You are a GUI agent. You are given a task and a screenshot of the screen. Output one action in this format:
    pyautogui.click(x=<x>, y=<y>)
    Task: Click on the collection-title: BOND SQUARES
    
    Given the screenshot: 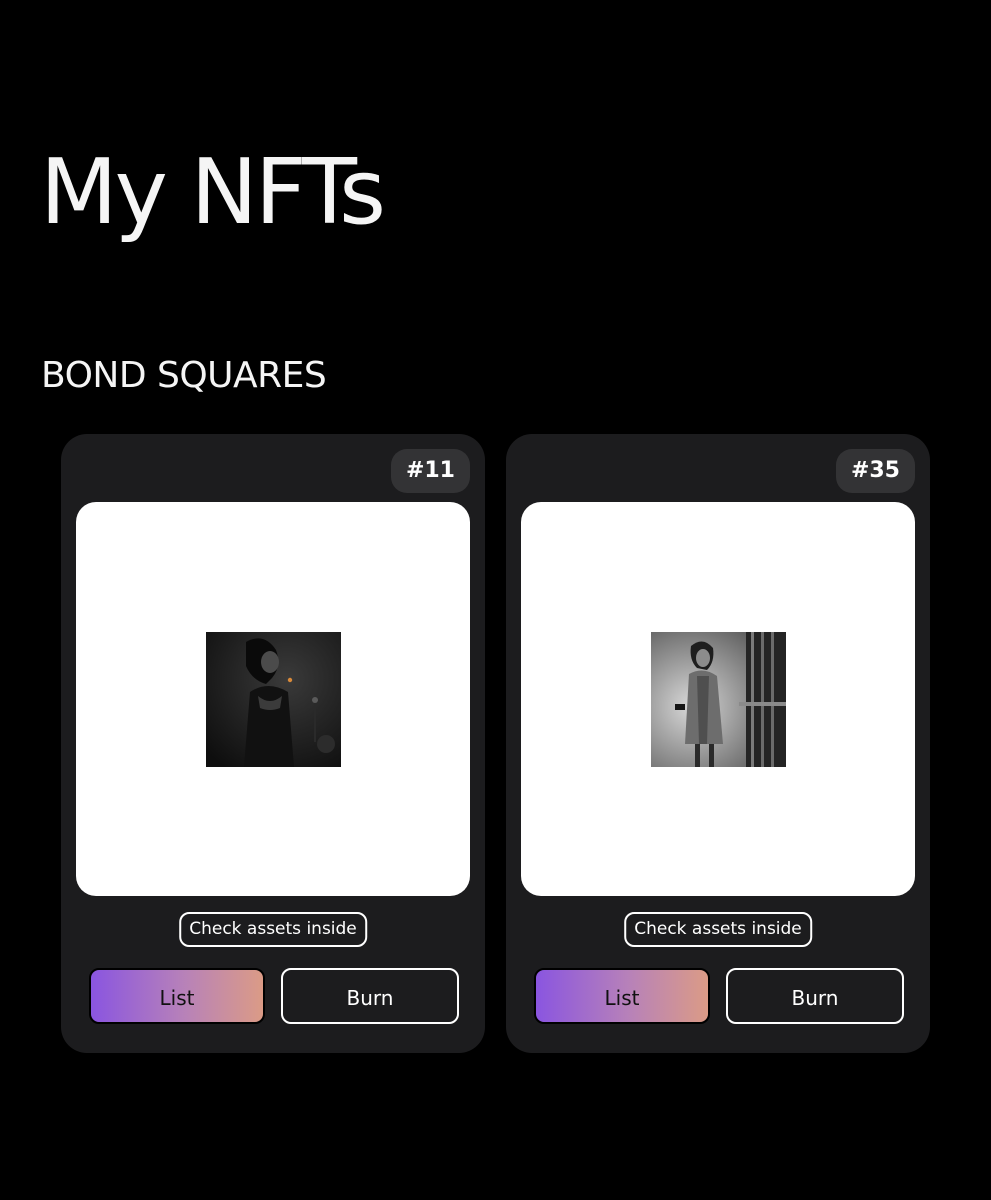 What is the action you would take?
    pyautogui.click(x=184, y=375)
    